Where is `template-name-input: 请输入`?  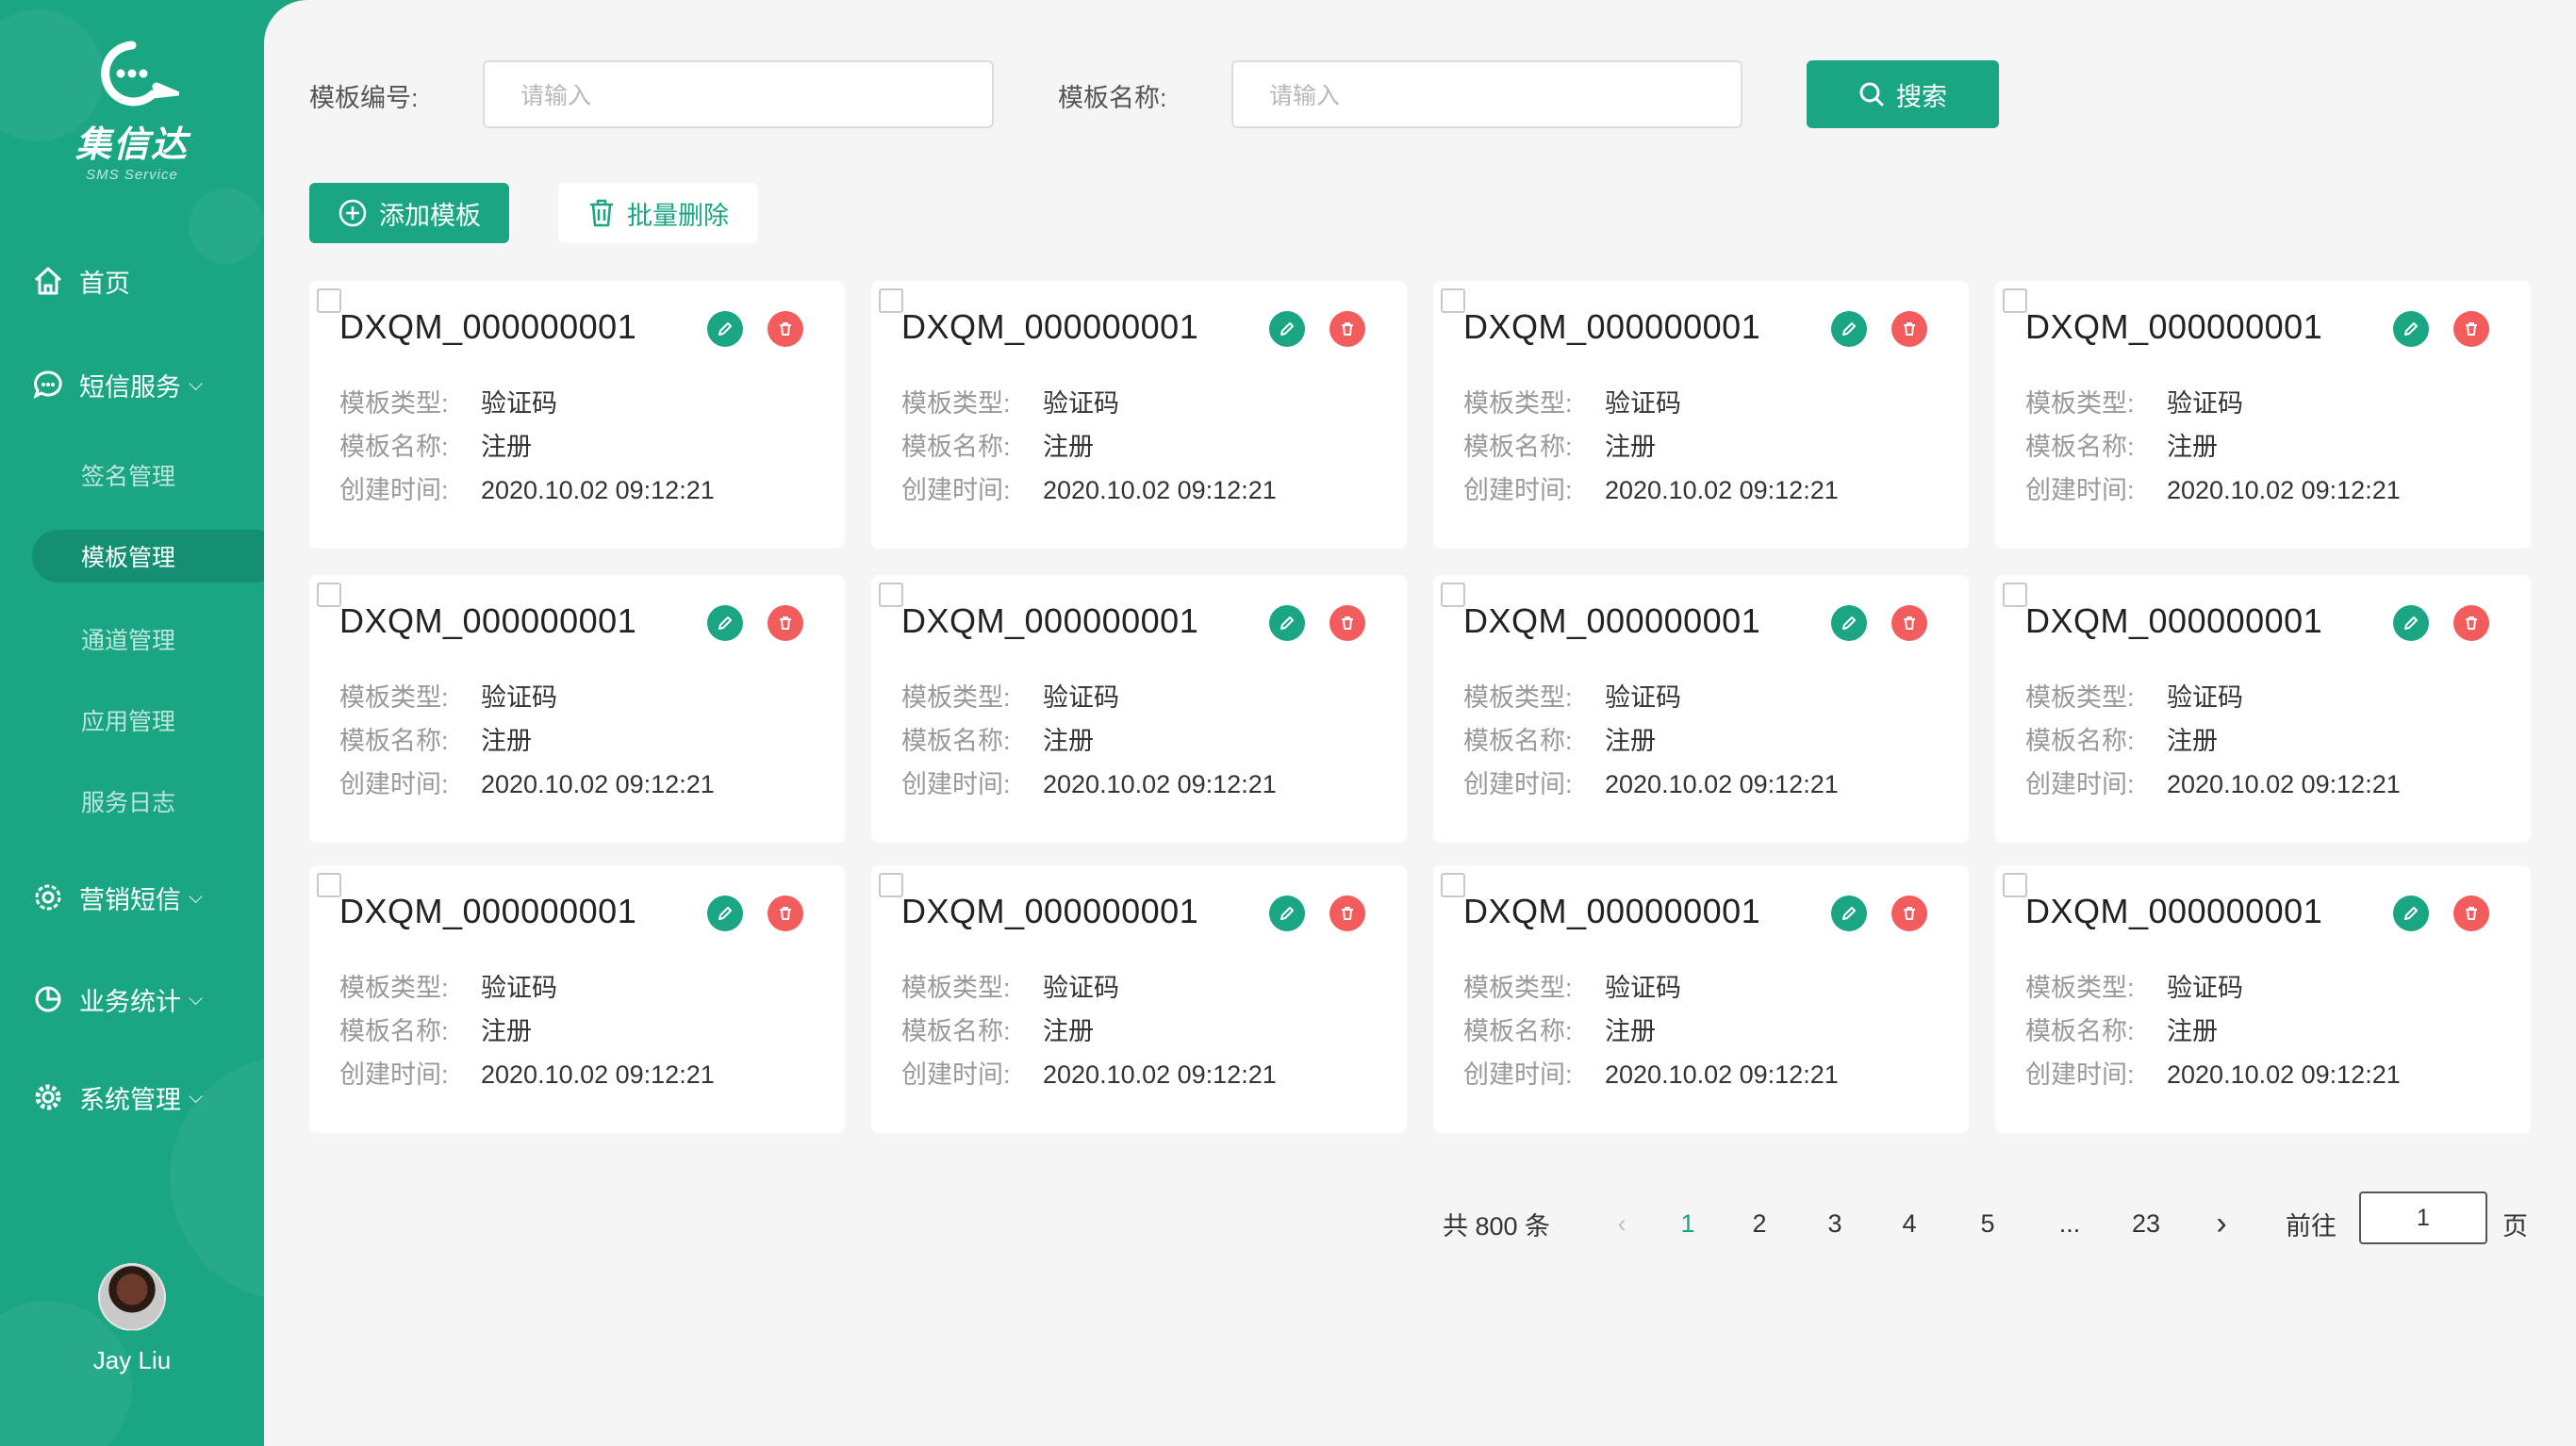 template-name-input: 请输入 is located at coordinates (1486, 94).